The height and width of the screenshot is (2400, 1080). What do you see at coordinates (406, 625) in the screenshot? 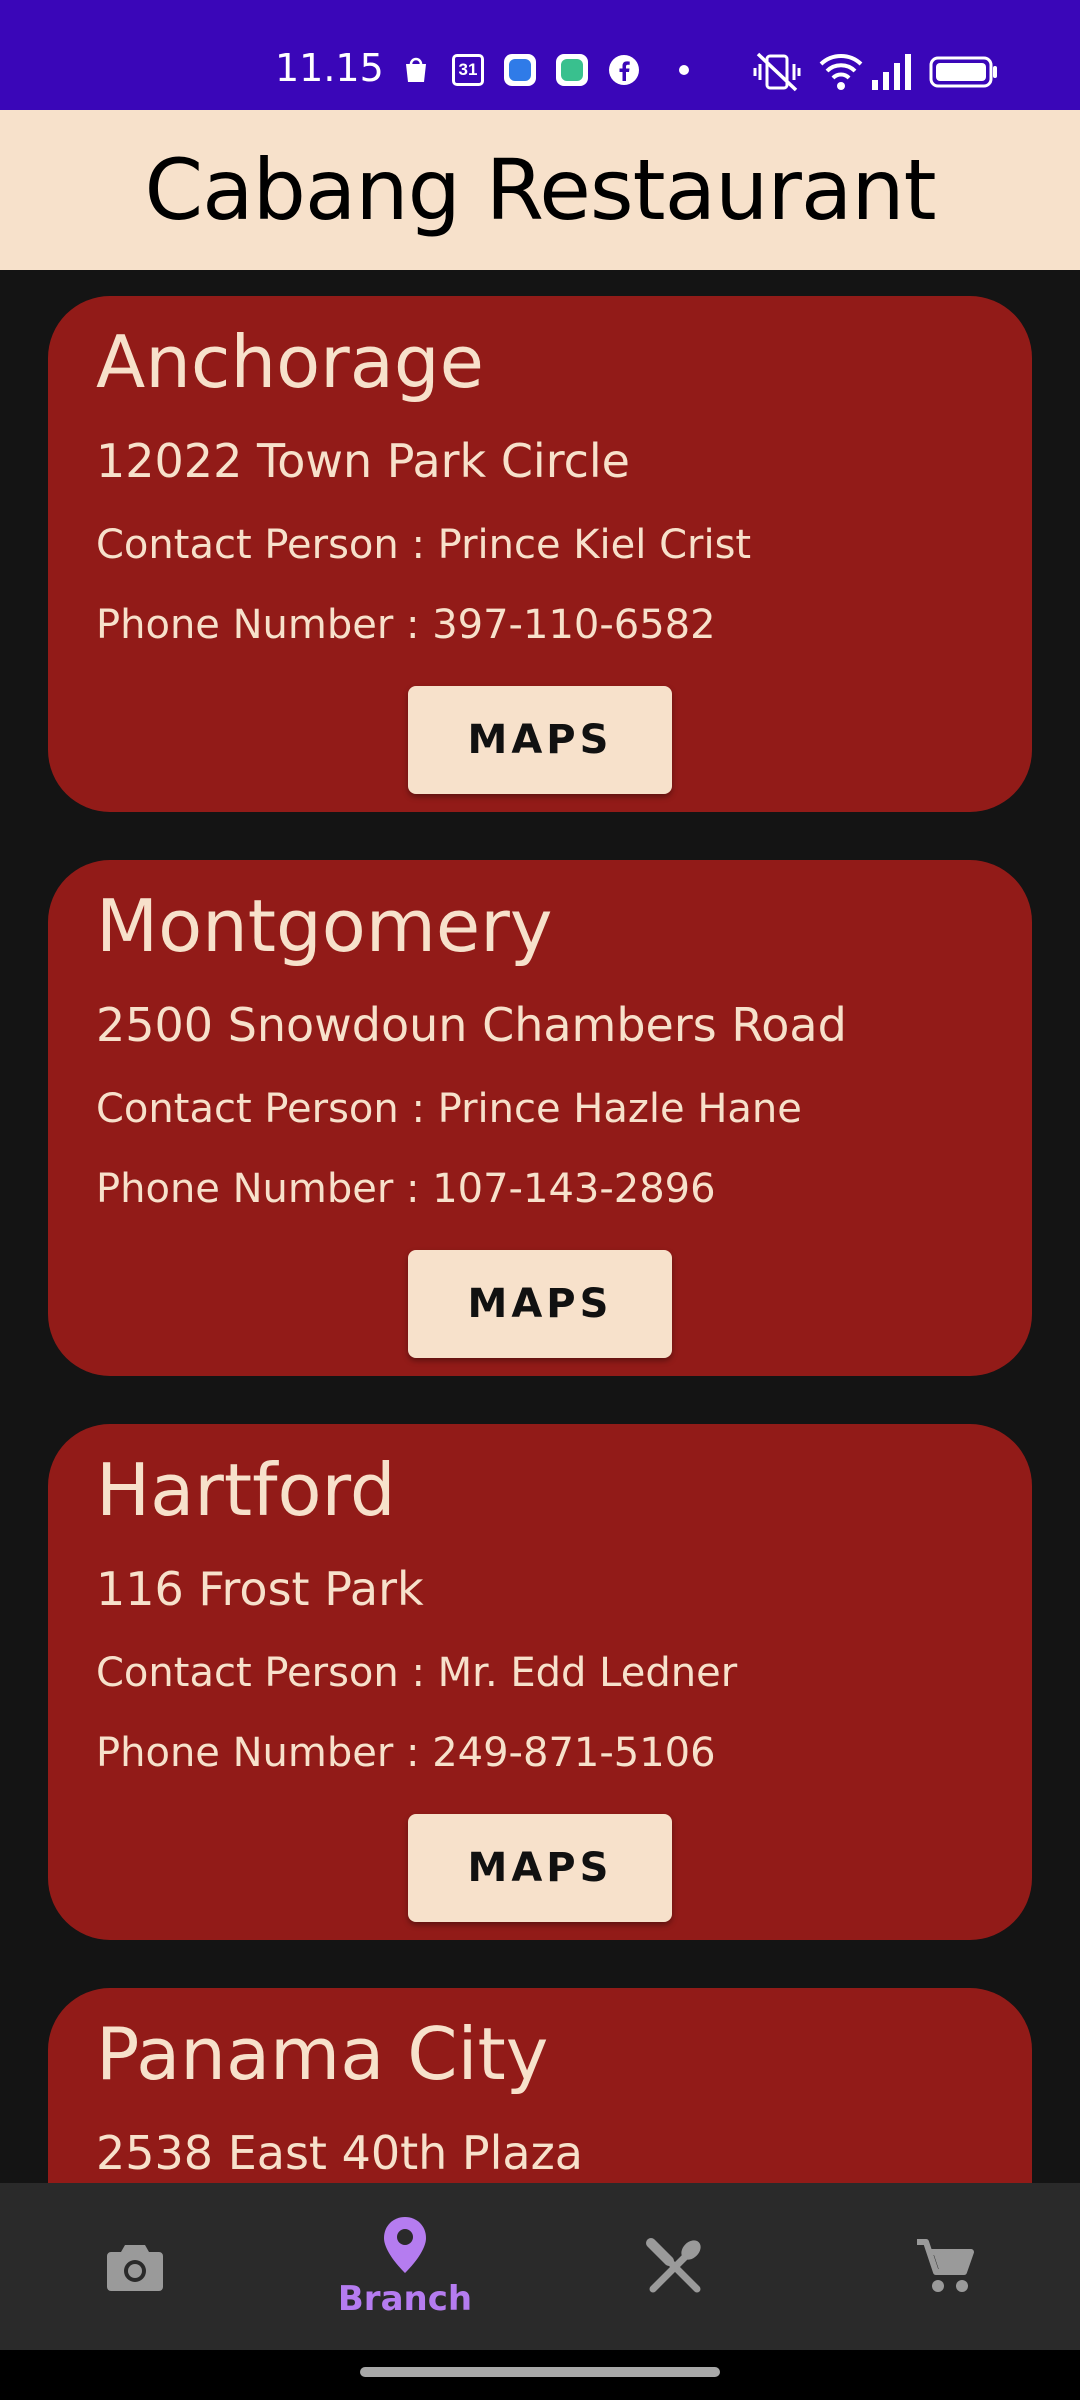
I see `branch-phone: Phone Number : 397-110-6582` at bounding box center [406, 625].